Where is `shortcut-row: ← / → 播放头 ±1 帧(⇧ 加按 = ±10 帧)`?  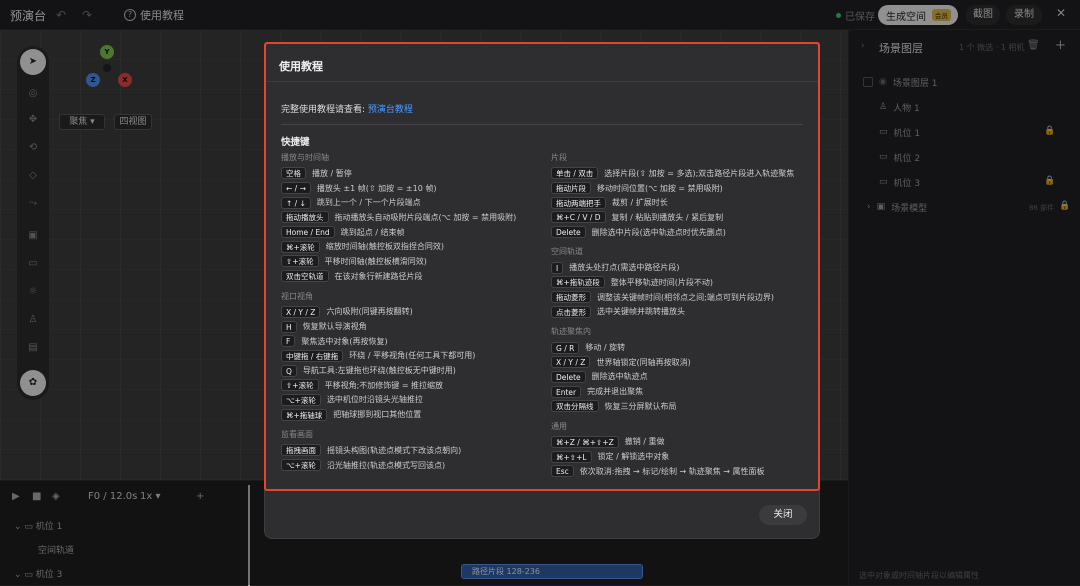
shortcut-row: ← / → 播放头 ±1 帧(⇧ 加按 = ±10 帧) is located at coordinates (412, 188).